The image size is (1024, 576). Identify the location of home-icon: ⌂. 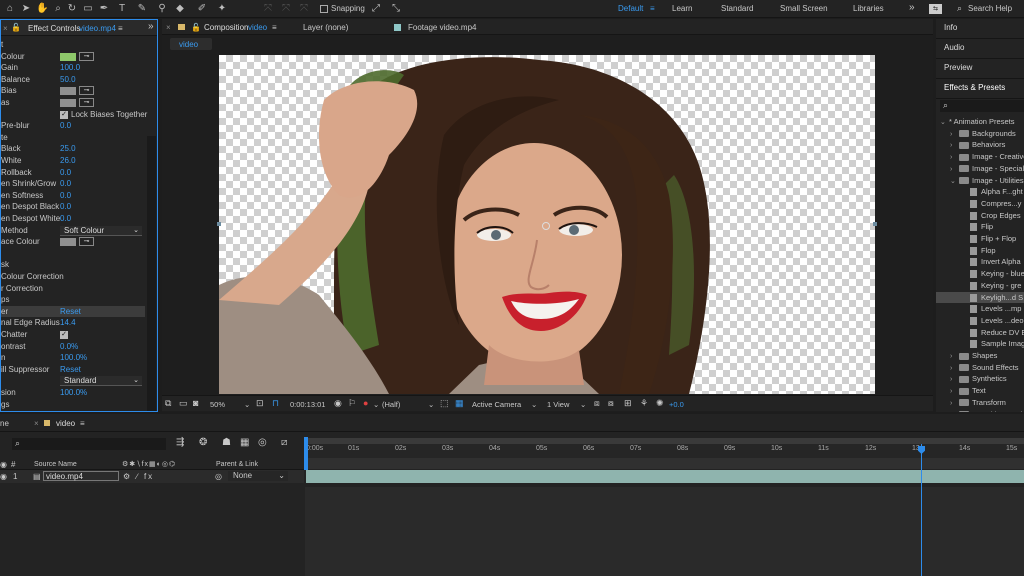
(10, 9).